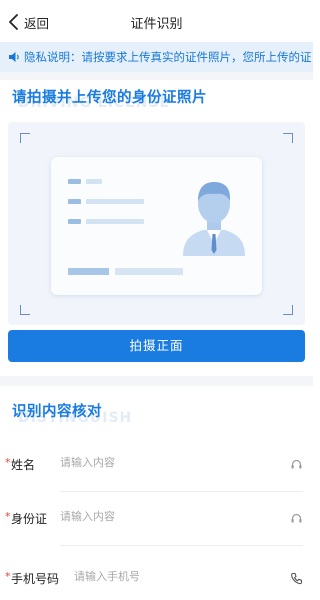 Image resolution: width=320 pixels, height=600 pixels. I want to click on form-row-phone: * 手机号码, so click(156, 577).